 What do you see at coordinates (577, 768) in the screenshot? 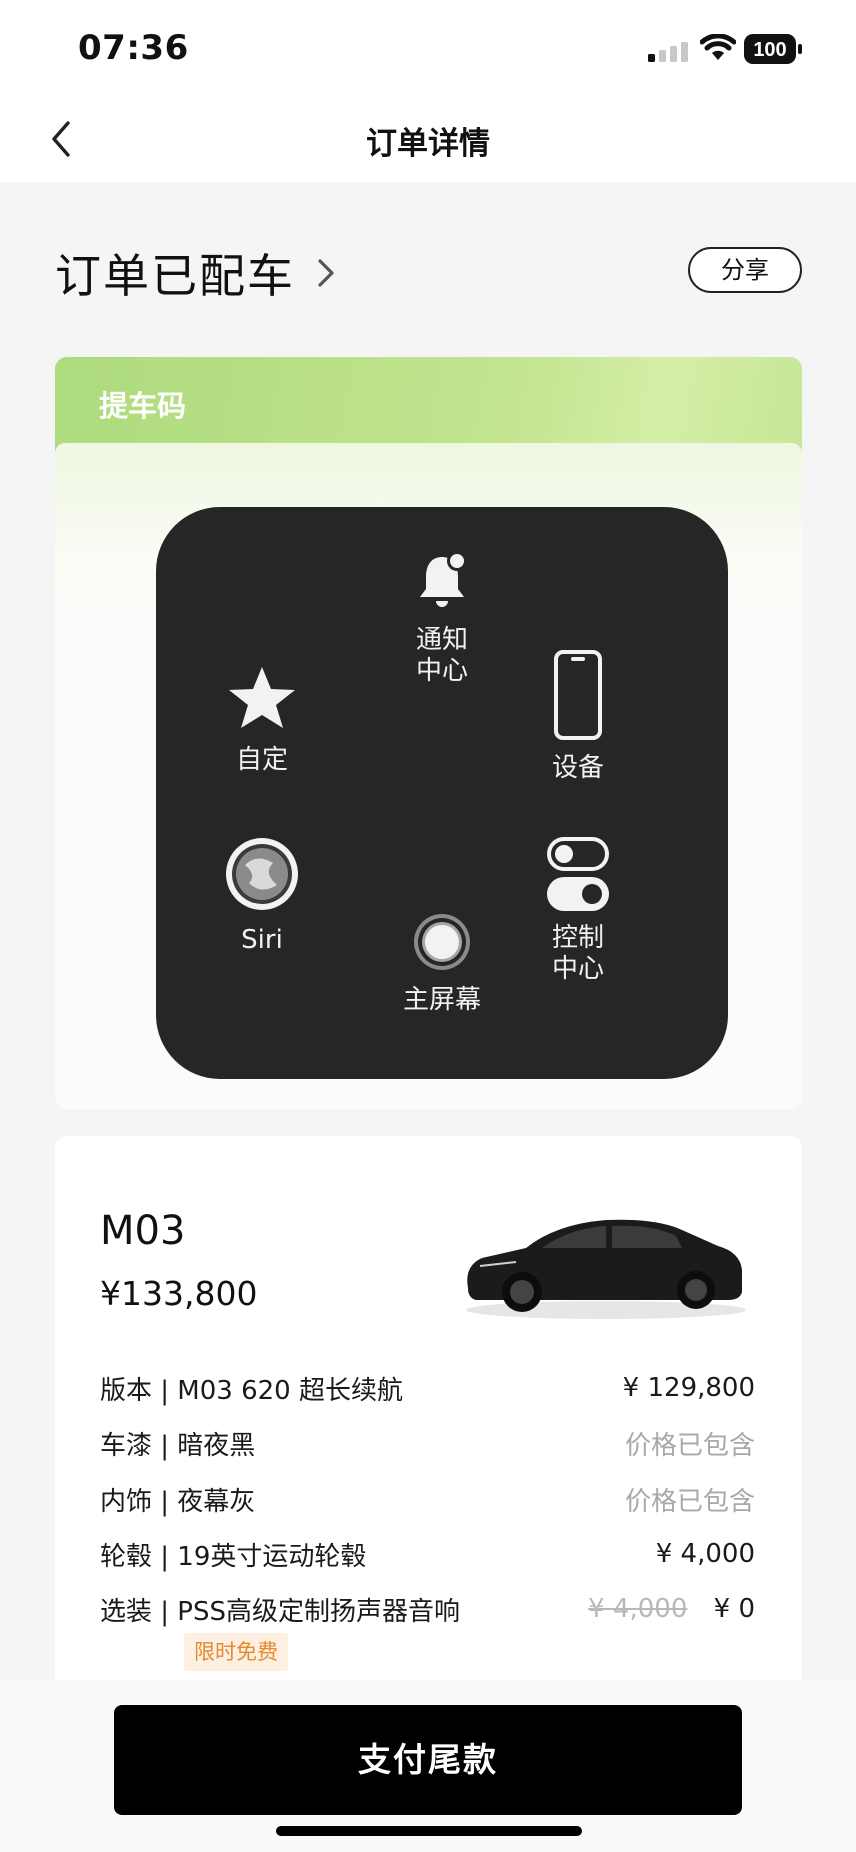
I see `at-device-label: 设备` at bounding box center [577, 768].